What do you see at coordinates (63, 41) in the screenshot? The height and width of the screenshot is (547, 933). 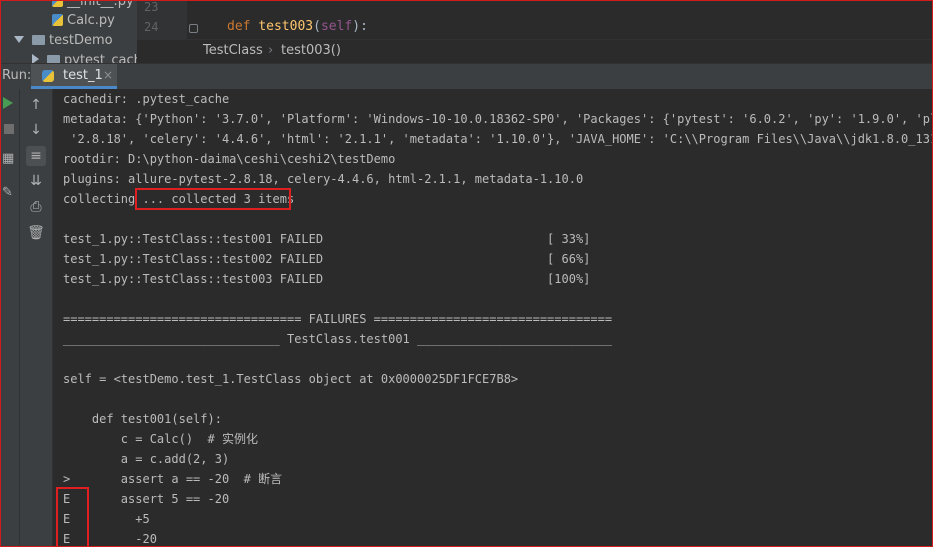 I see `tree-item-testdemo: testDemo` at bounding box center [63, 41].